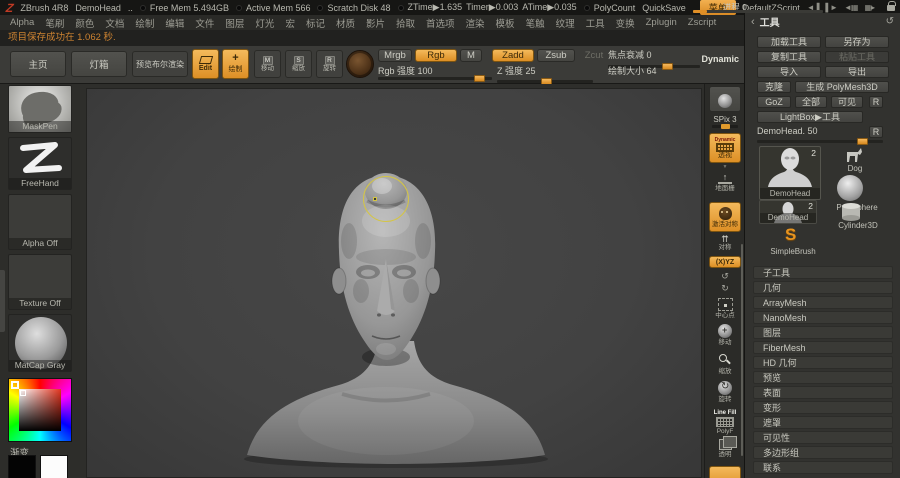  What do you see at coordinates (774, 87) in the screenshot?
I see `clone-button: 克隆` at bounding box center [774, 87].